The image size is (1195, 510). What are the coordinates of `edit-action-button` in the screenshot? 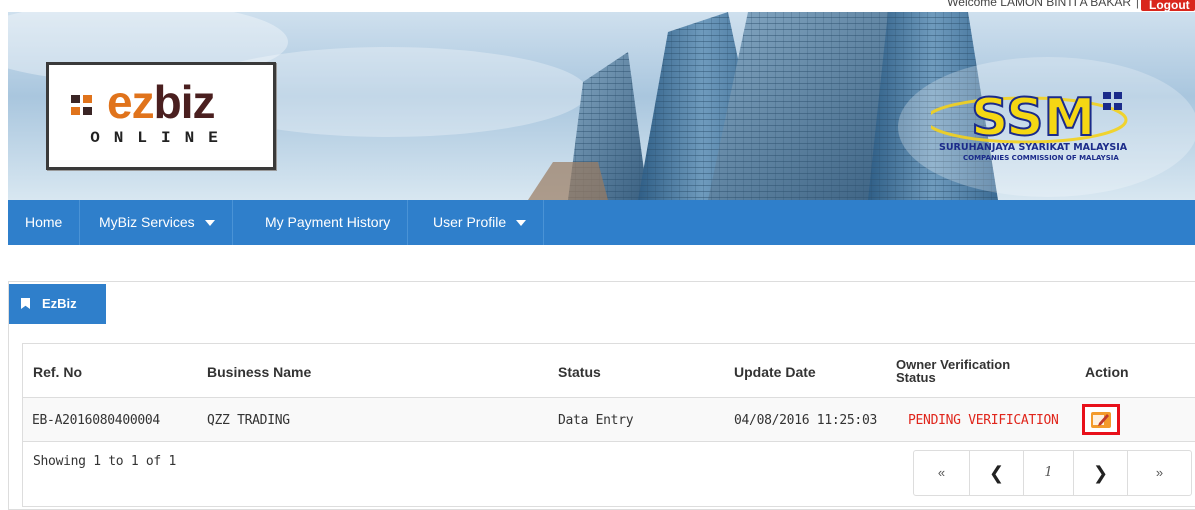 It's located at (1101, 419).